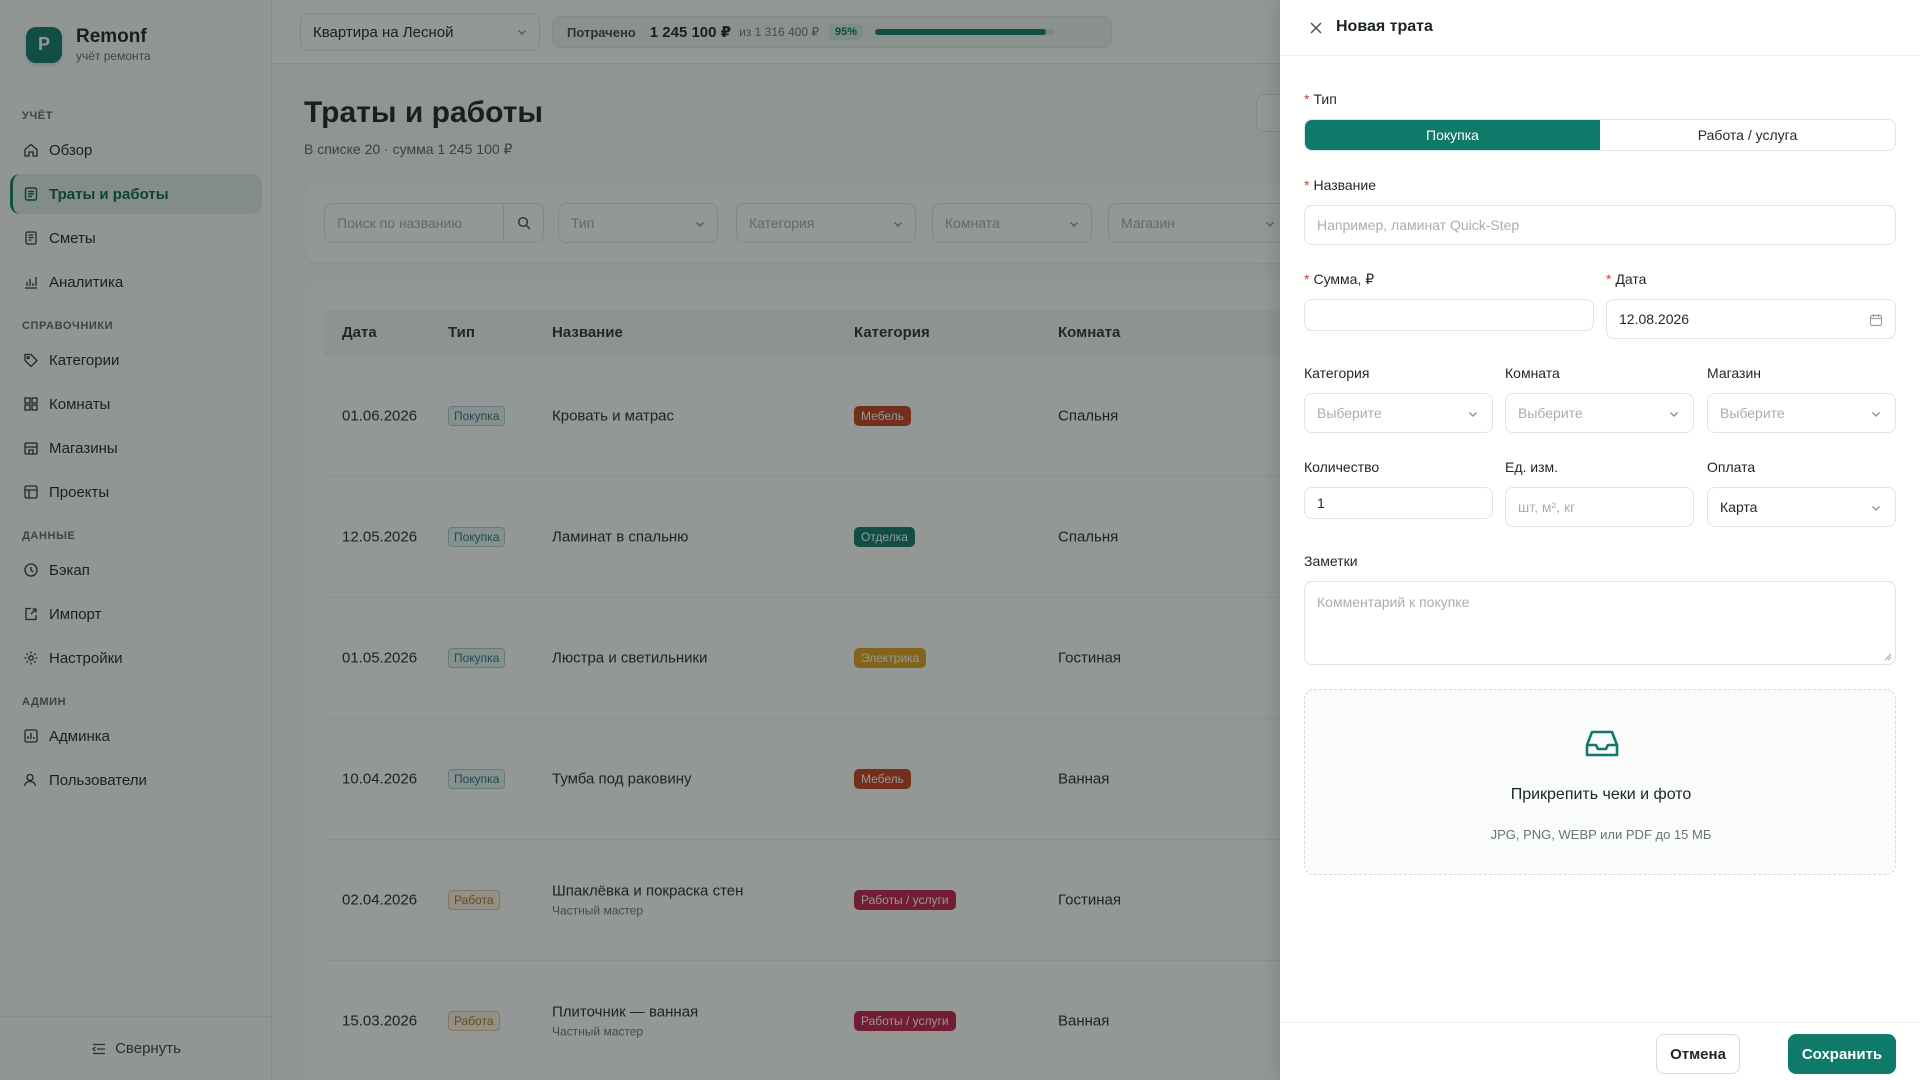 Image resolution: width=1920 pixels, height=1080 pixels. Describe the element at coordinates (1751, 319) in the screenshot. I see `date-input: 12.08.2026` at that location.